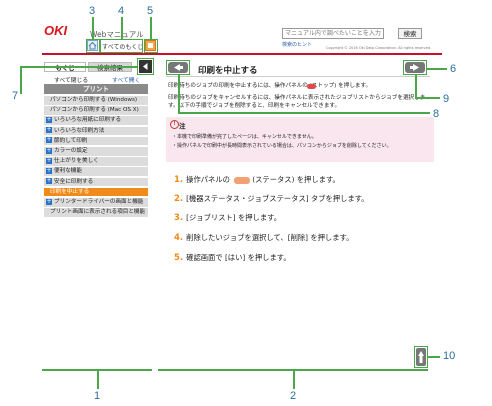 This screenshot has height=406, width=492. I want to click on sidebar-item: + いろいろな用紙に印刷する, so click(96, 121).